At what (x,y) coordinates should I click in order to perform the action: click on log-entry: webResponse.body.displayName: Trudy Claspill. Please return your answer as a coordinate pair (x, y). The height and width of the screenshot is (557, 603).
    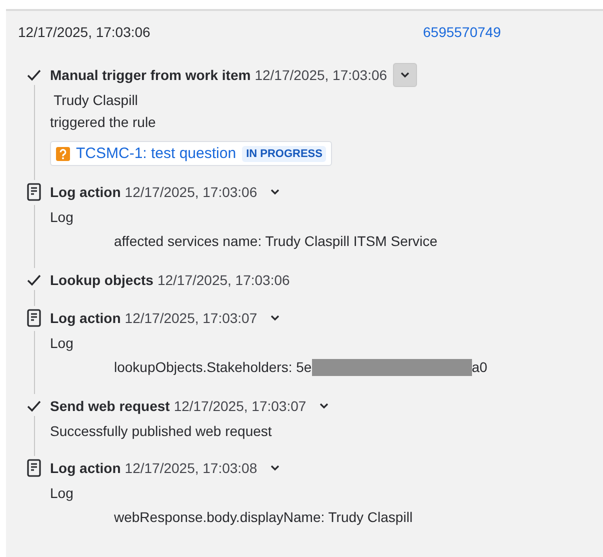
    Looking at the image, I should click on (263, 517).